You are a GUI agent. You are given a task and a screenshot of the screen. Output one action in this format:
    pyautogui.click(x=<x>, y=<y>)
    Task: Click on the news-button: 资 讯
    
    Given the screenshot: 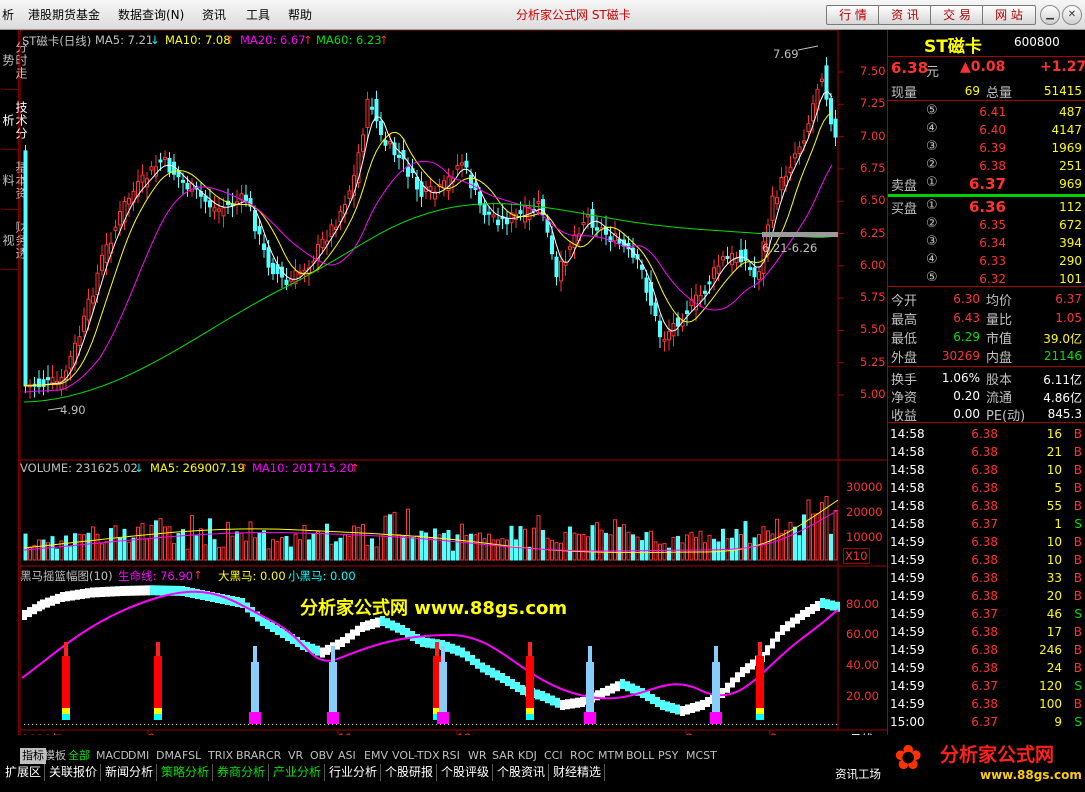 What is the action you would take?
    pyautogui.click(x=905, y=15)
    